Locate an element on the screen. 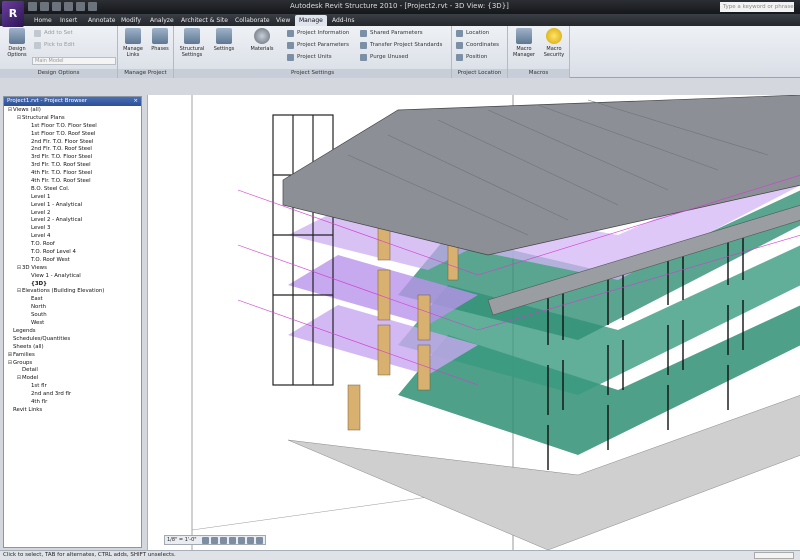  show-crop-icon is located at coordinates (241, 540).